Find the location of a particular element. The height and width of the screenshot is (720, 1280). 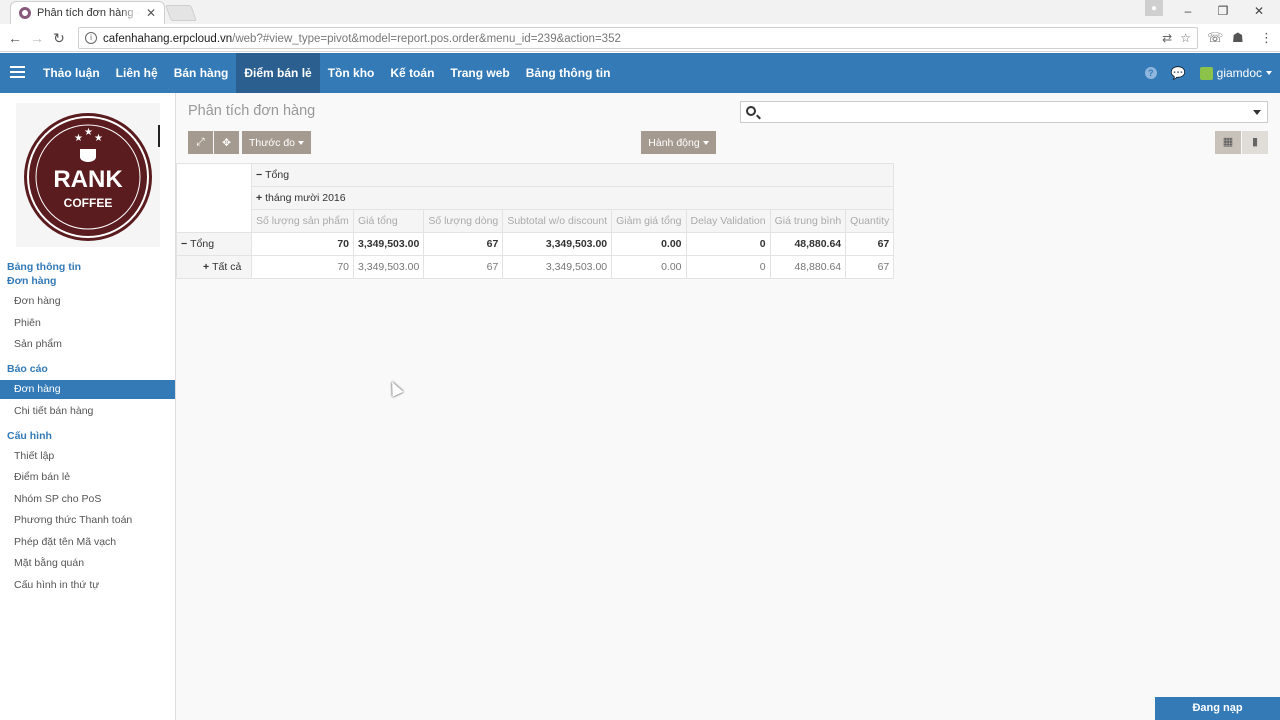

pivot-col-header-total: − Tổng is located at coordinates (572, 175).